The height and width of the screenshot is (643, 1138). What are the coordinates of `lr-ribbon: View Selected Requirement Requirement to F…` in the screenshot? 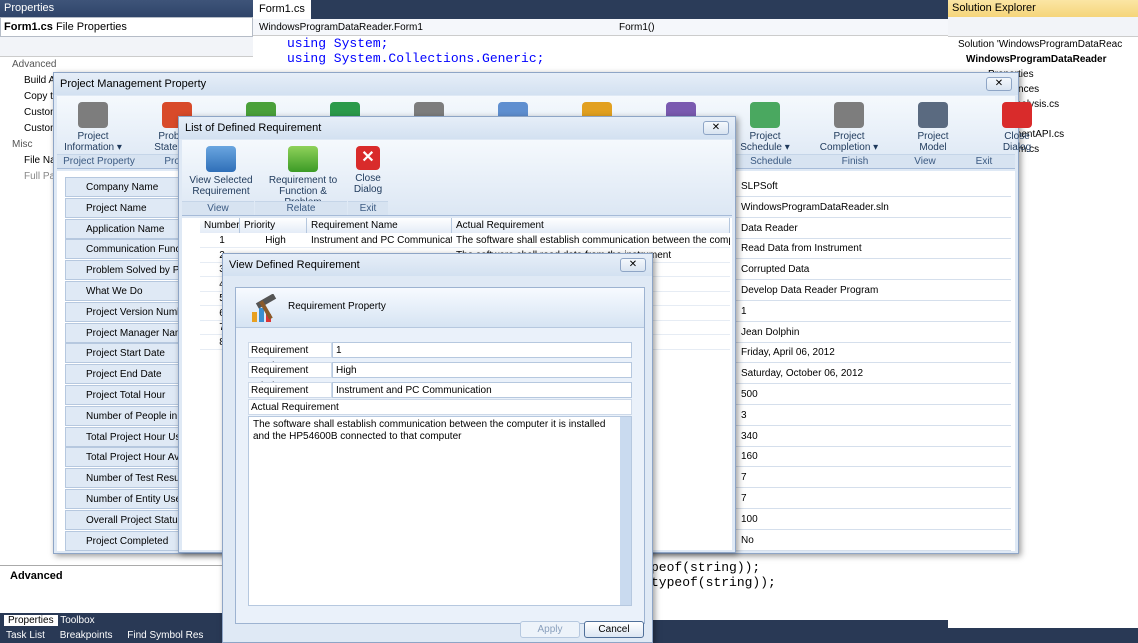 It's located at (457, 178).